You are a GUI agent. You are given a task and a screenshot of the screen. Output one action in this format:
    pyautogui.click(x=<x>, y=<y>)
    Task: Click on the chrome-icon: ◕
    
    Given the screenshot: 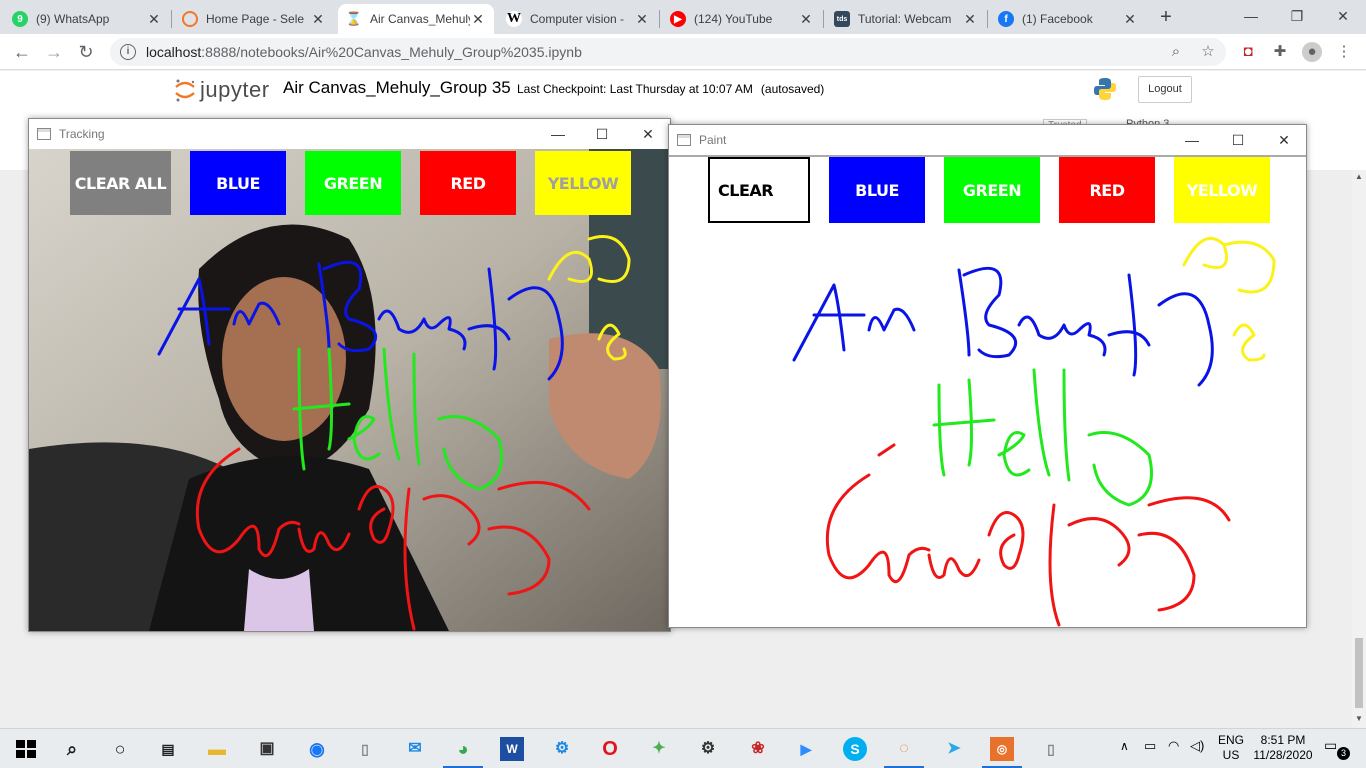 What is the action you would take?
    pyautogui.click(x=463, y=749)
    